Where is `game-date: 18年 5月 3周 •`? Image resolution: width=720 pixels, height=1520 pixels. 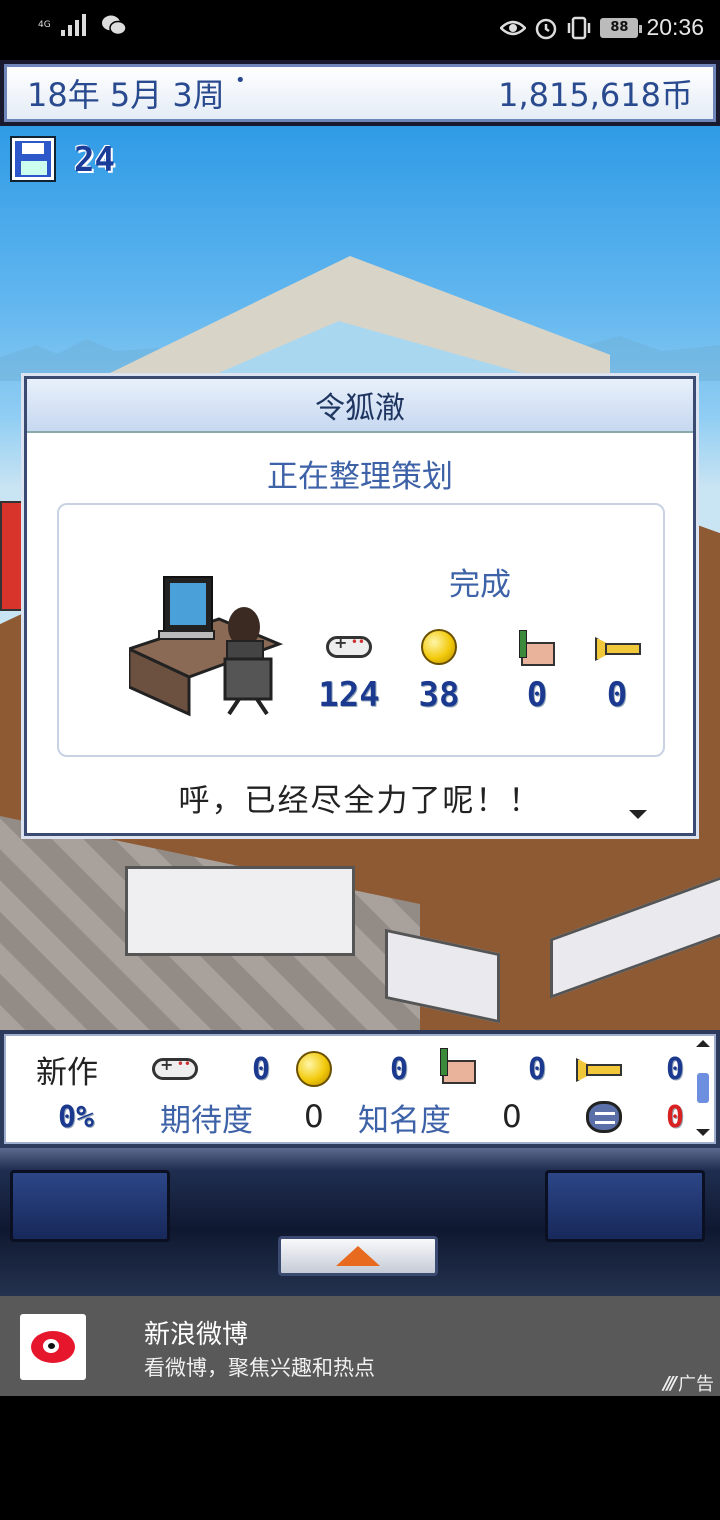
game-date: 18年 5月 3周 • is located at coordinates (136, 93).